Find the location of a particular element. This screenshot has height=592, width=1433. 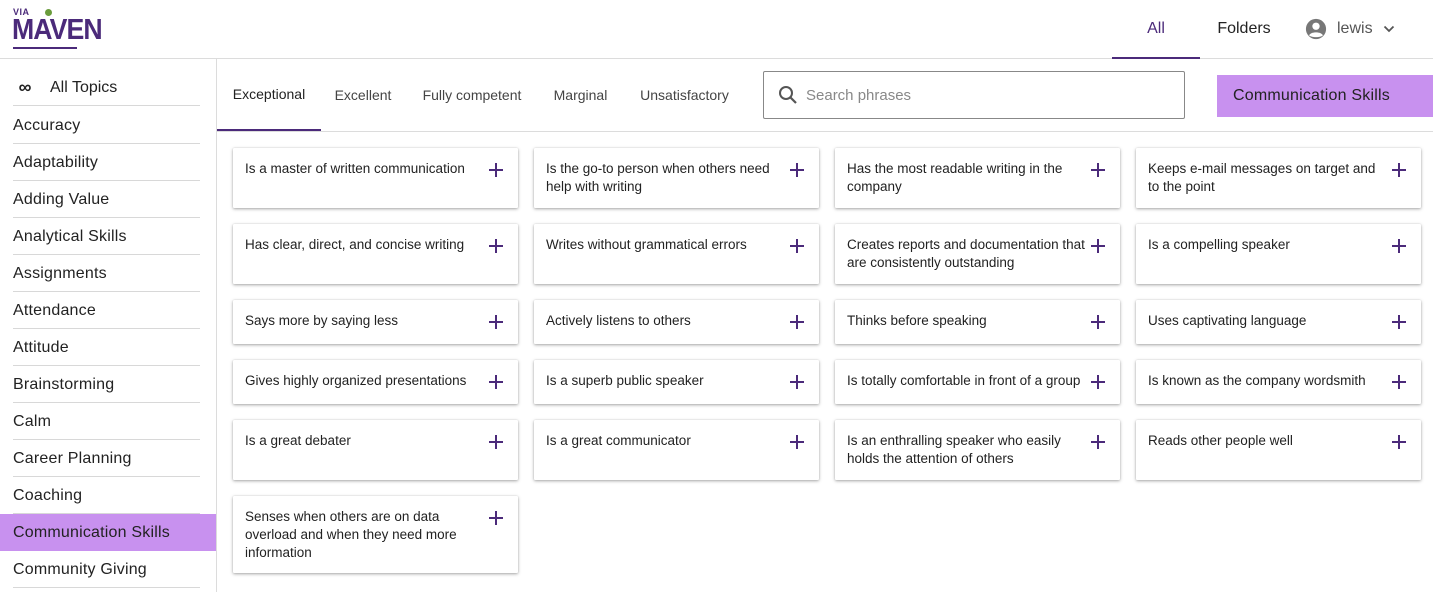

phrase-card: Is a master of written communication is located at coordinates (375, 178).